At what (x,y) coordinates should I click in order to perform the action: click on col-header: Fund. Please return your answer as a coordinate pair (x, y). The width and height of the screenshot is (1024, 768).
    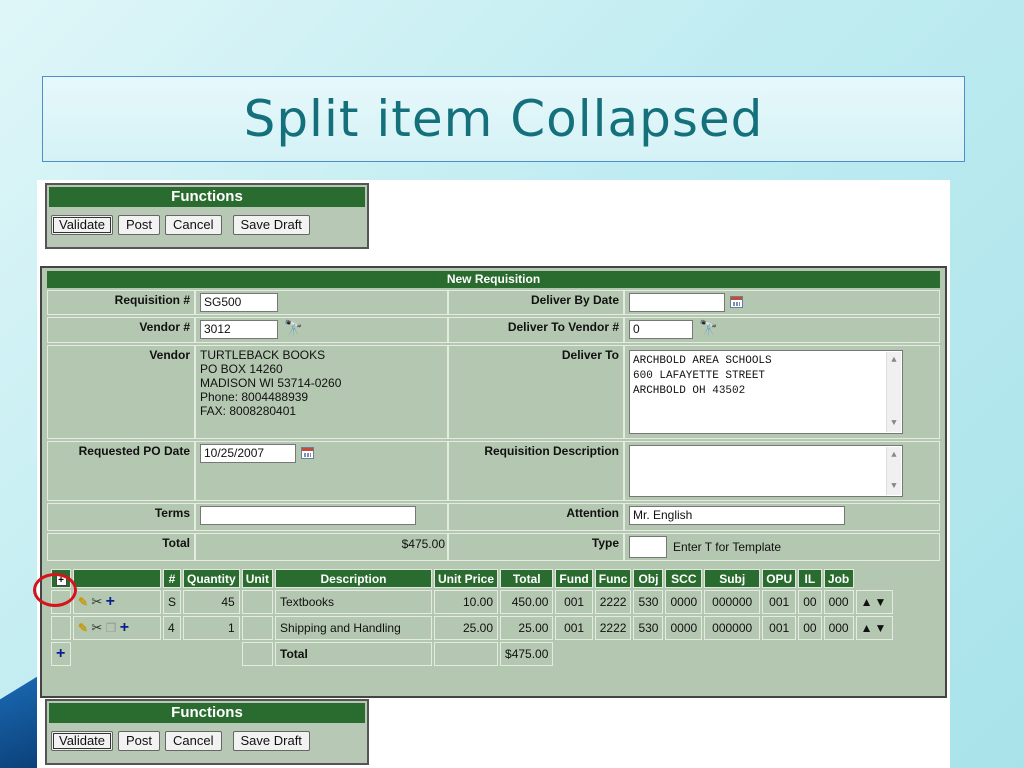
    Looking at the image, I should click on (574, 578).